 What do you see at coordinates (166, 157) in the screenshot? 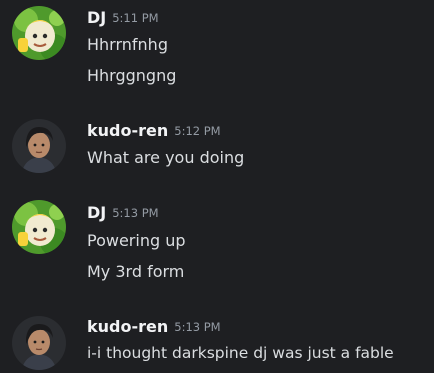
I see `message-text: What are you doing` at bounding box center [166, 157].